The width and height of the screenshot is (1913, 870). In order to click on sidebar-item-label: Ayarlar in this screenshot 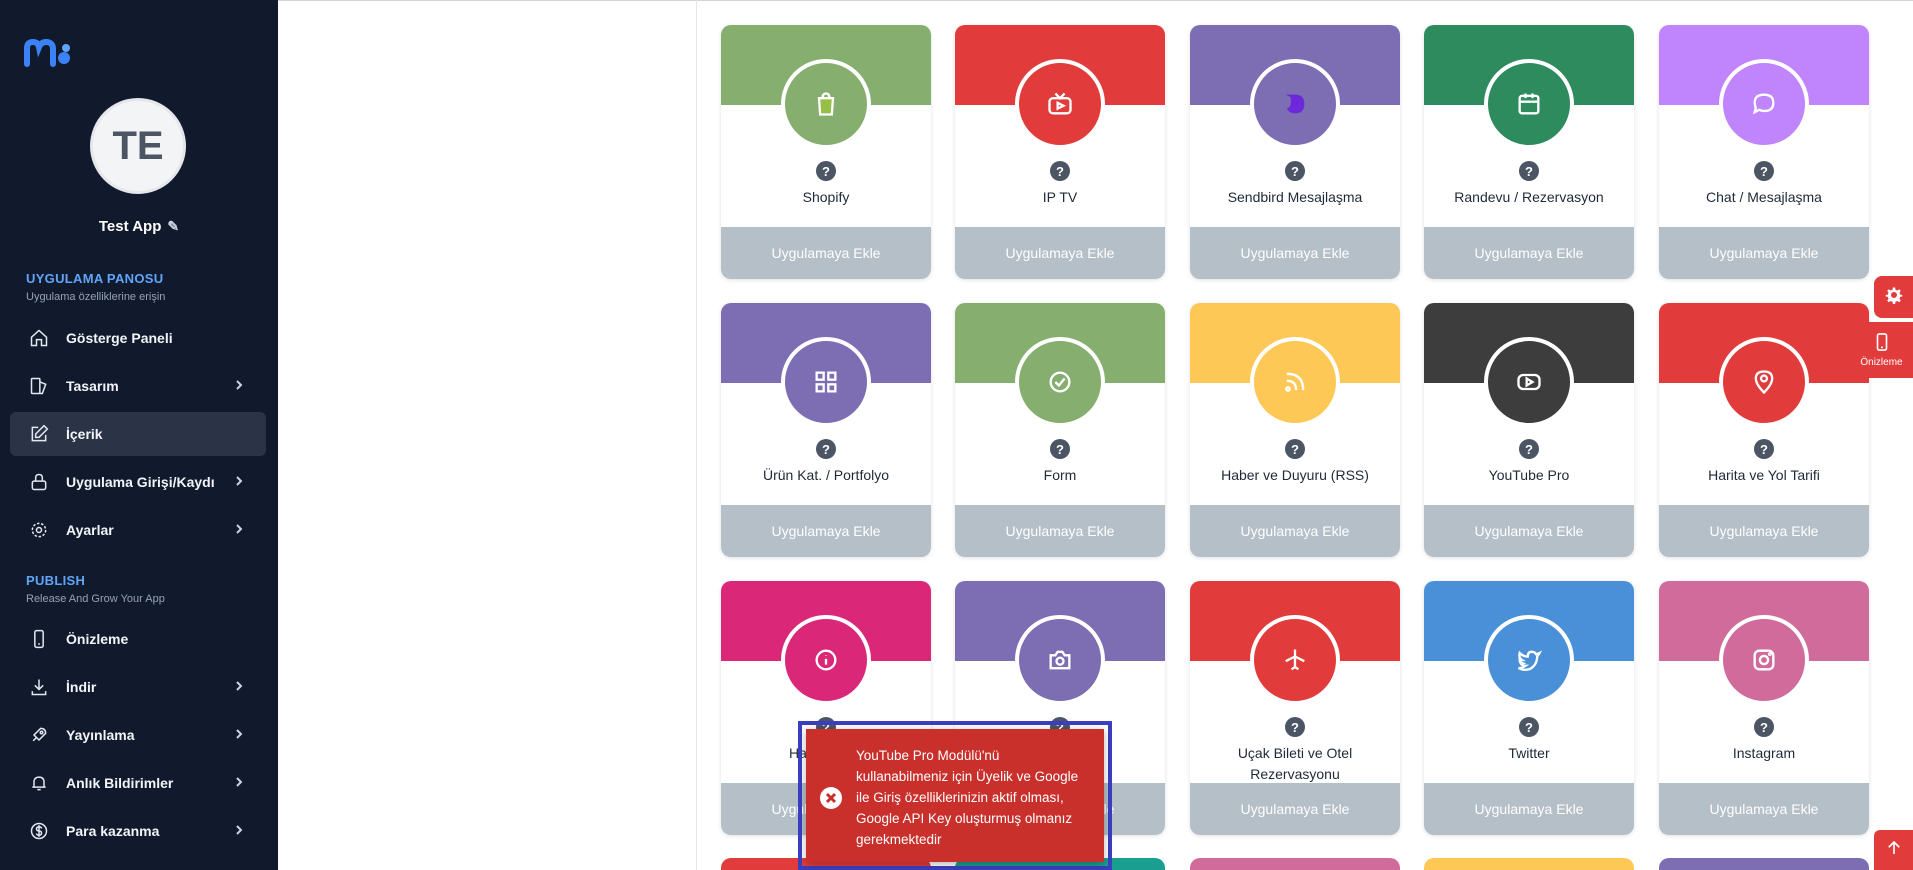, I will do `click(90, 530)`.